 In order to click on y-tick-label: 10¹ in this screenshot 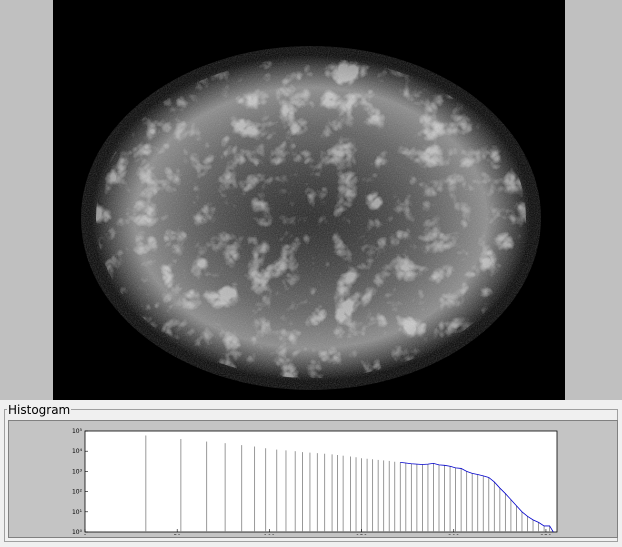, I will do `click(77, 512)`.